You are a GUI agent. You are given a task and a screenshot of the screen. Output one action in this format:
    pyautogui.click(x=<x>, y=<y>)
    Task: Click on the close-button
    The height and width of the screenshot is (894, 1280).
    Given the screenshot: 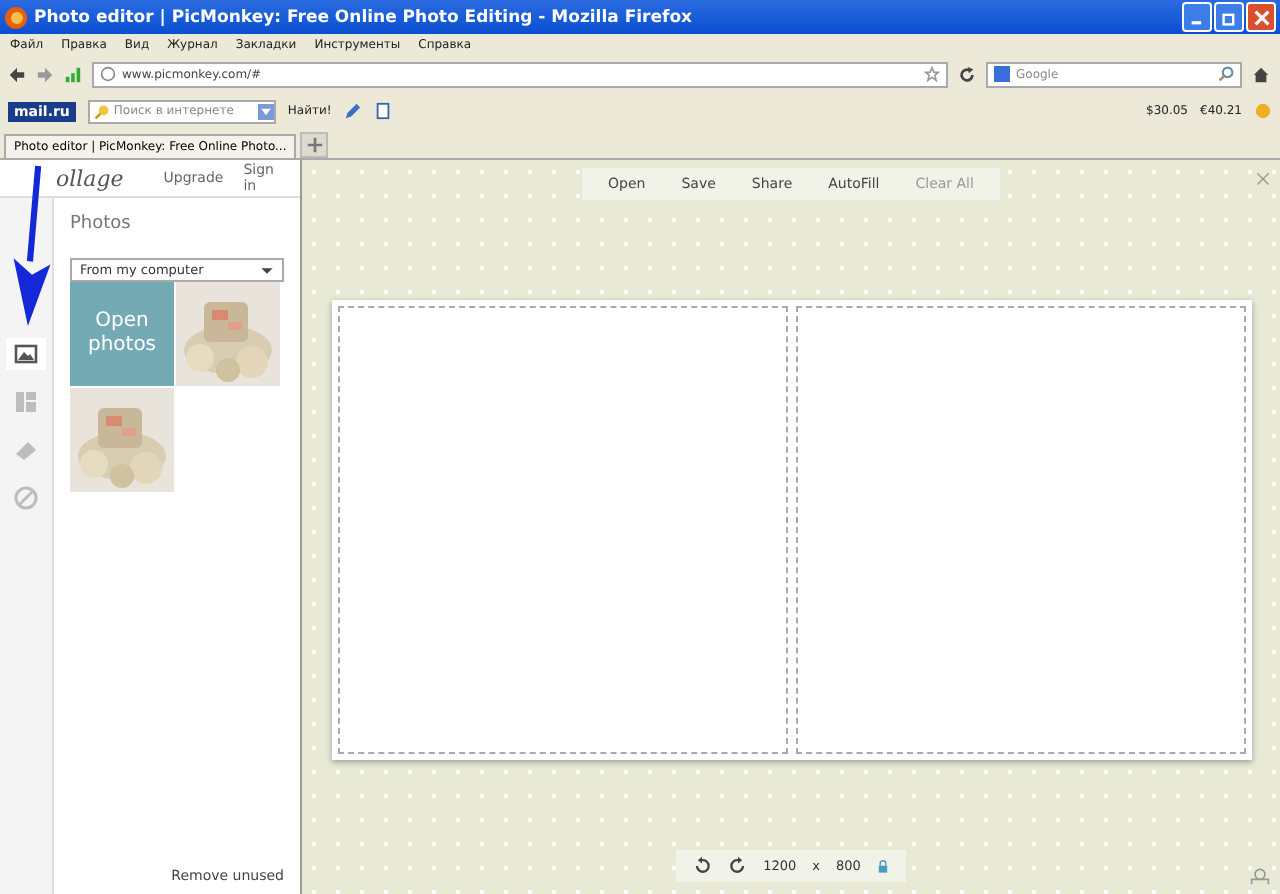 What is the action you would take?
    pyautogui.click(x=1261, y=17)
    